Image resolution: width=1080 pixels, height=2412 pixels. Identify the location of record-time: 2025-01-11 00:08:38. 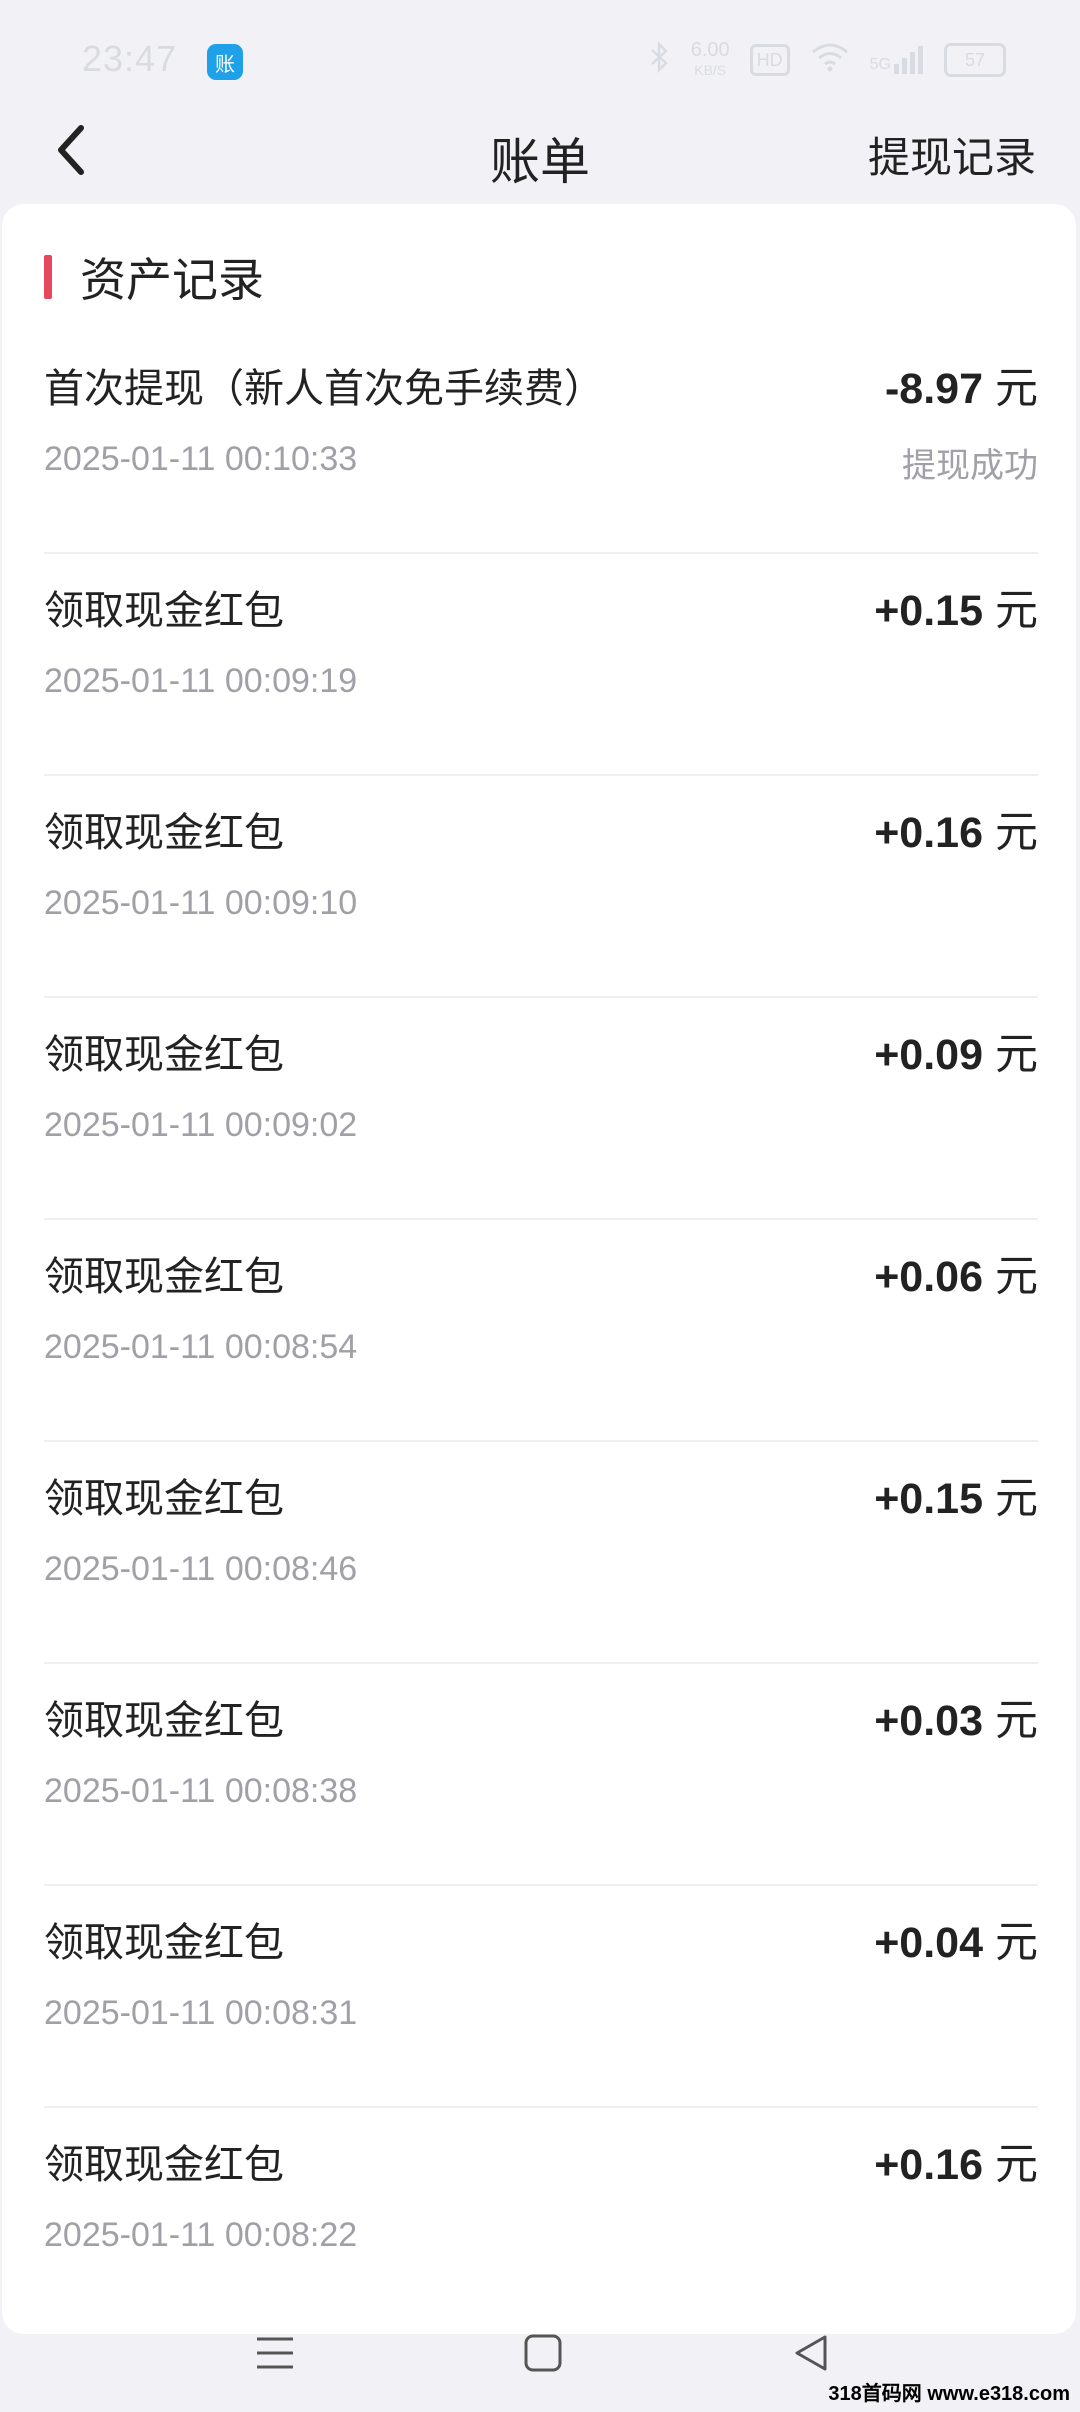
(201, 1791).